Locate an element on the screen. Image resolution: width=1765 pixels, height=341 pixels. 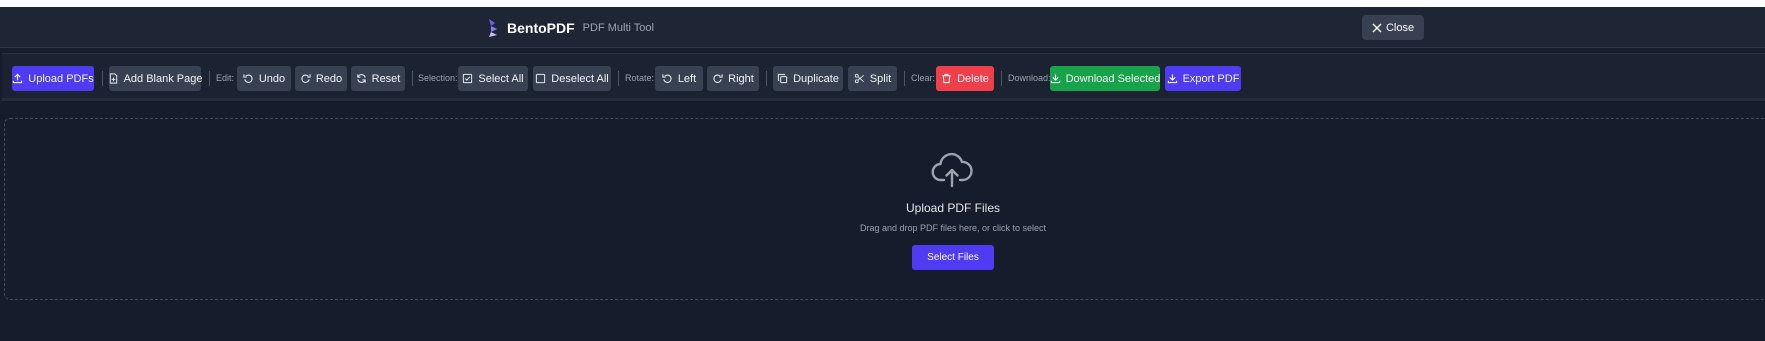
checkbox-empty-icon is located at coordinates (541, 78).